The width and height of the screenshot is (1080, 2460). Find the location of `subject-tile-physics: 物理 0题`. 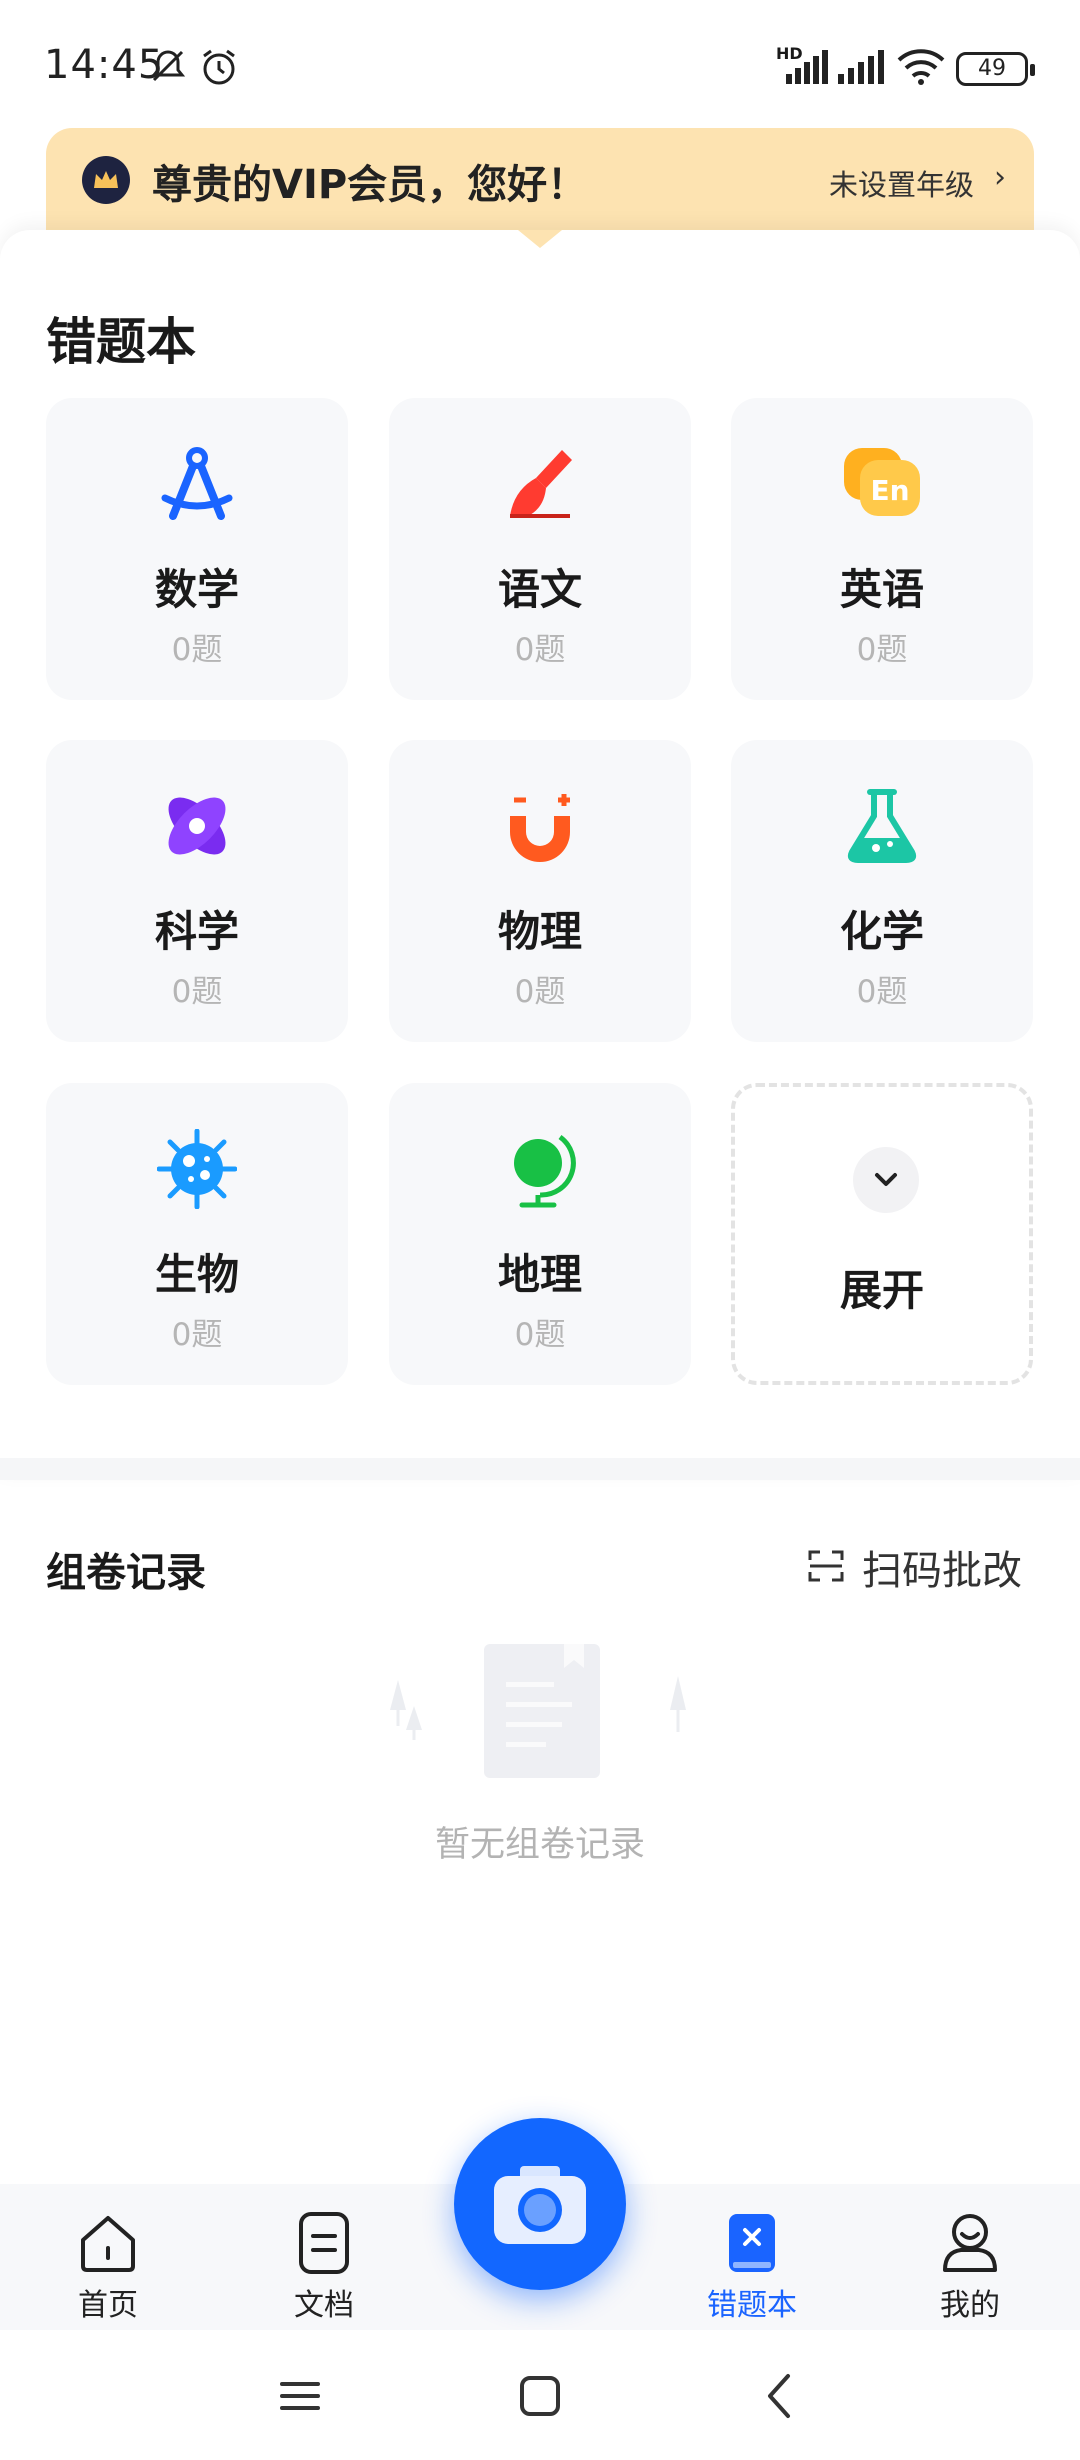

subject-tile-physics: 物理 0题 is located at coordinates (540, 891).